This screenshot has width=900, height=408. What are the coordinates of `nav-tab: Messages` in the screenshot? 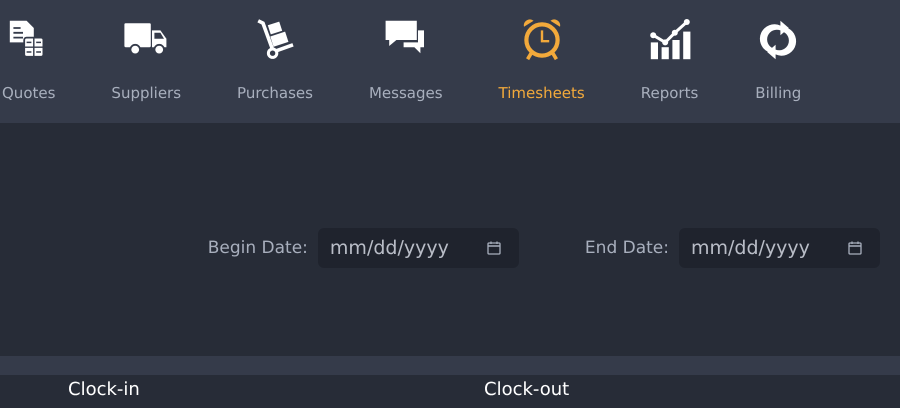 It's located at (405, 51).